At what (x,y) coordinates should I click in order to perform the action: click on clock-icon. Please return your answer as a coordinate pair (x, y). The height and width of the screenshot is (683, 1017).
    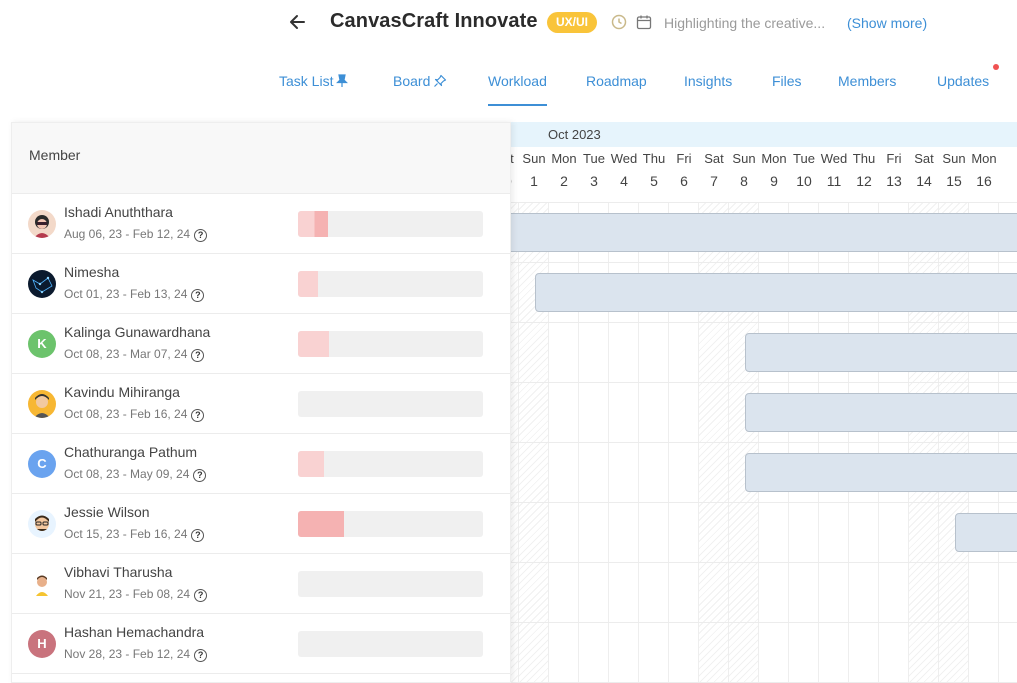
    Looking at the image, I should click on (619, 22).